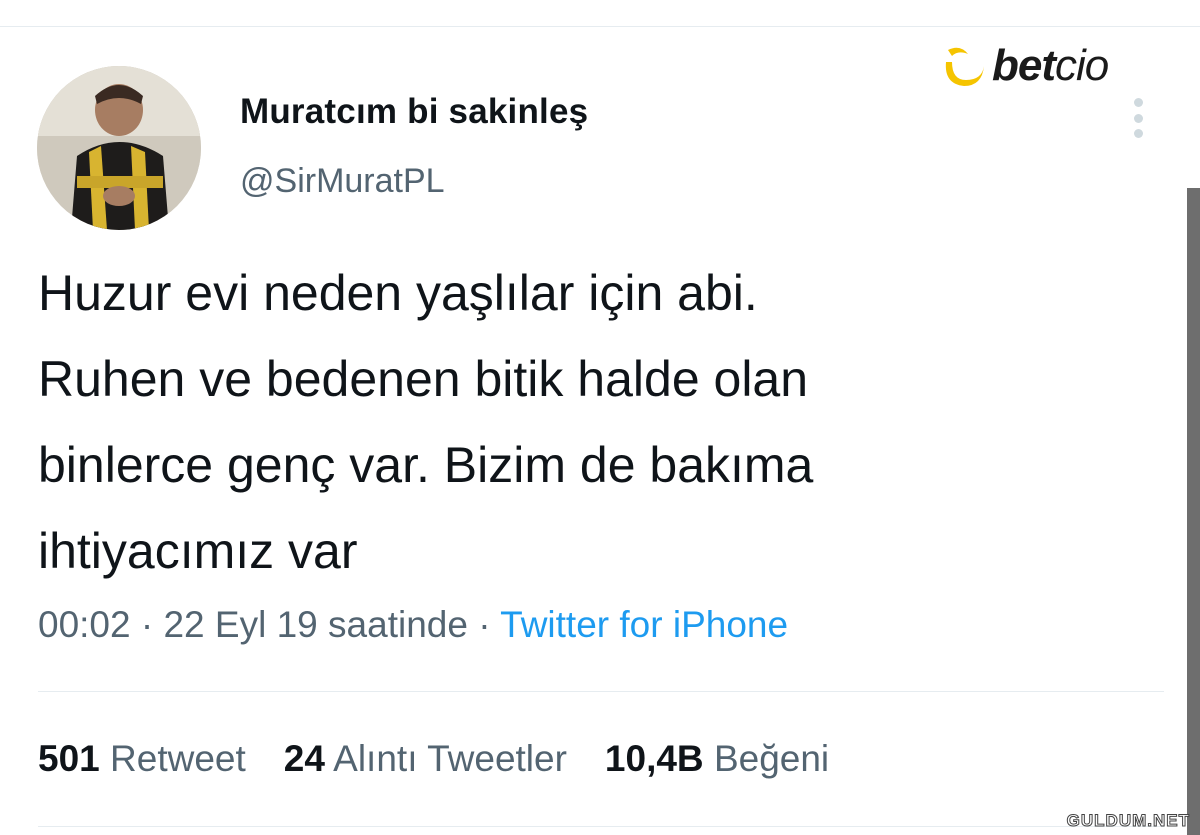  What do you see at coordinates (601, 826) in the screenshot?
I see `bottom-divider` at bounding box center [601, 826].